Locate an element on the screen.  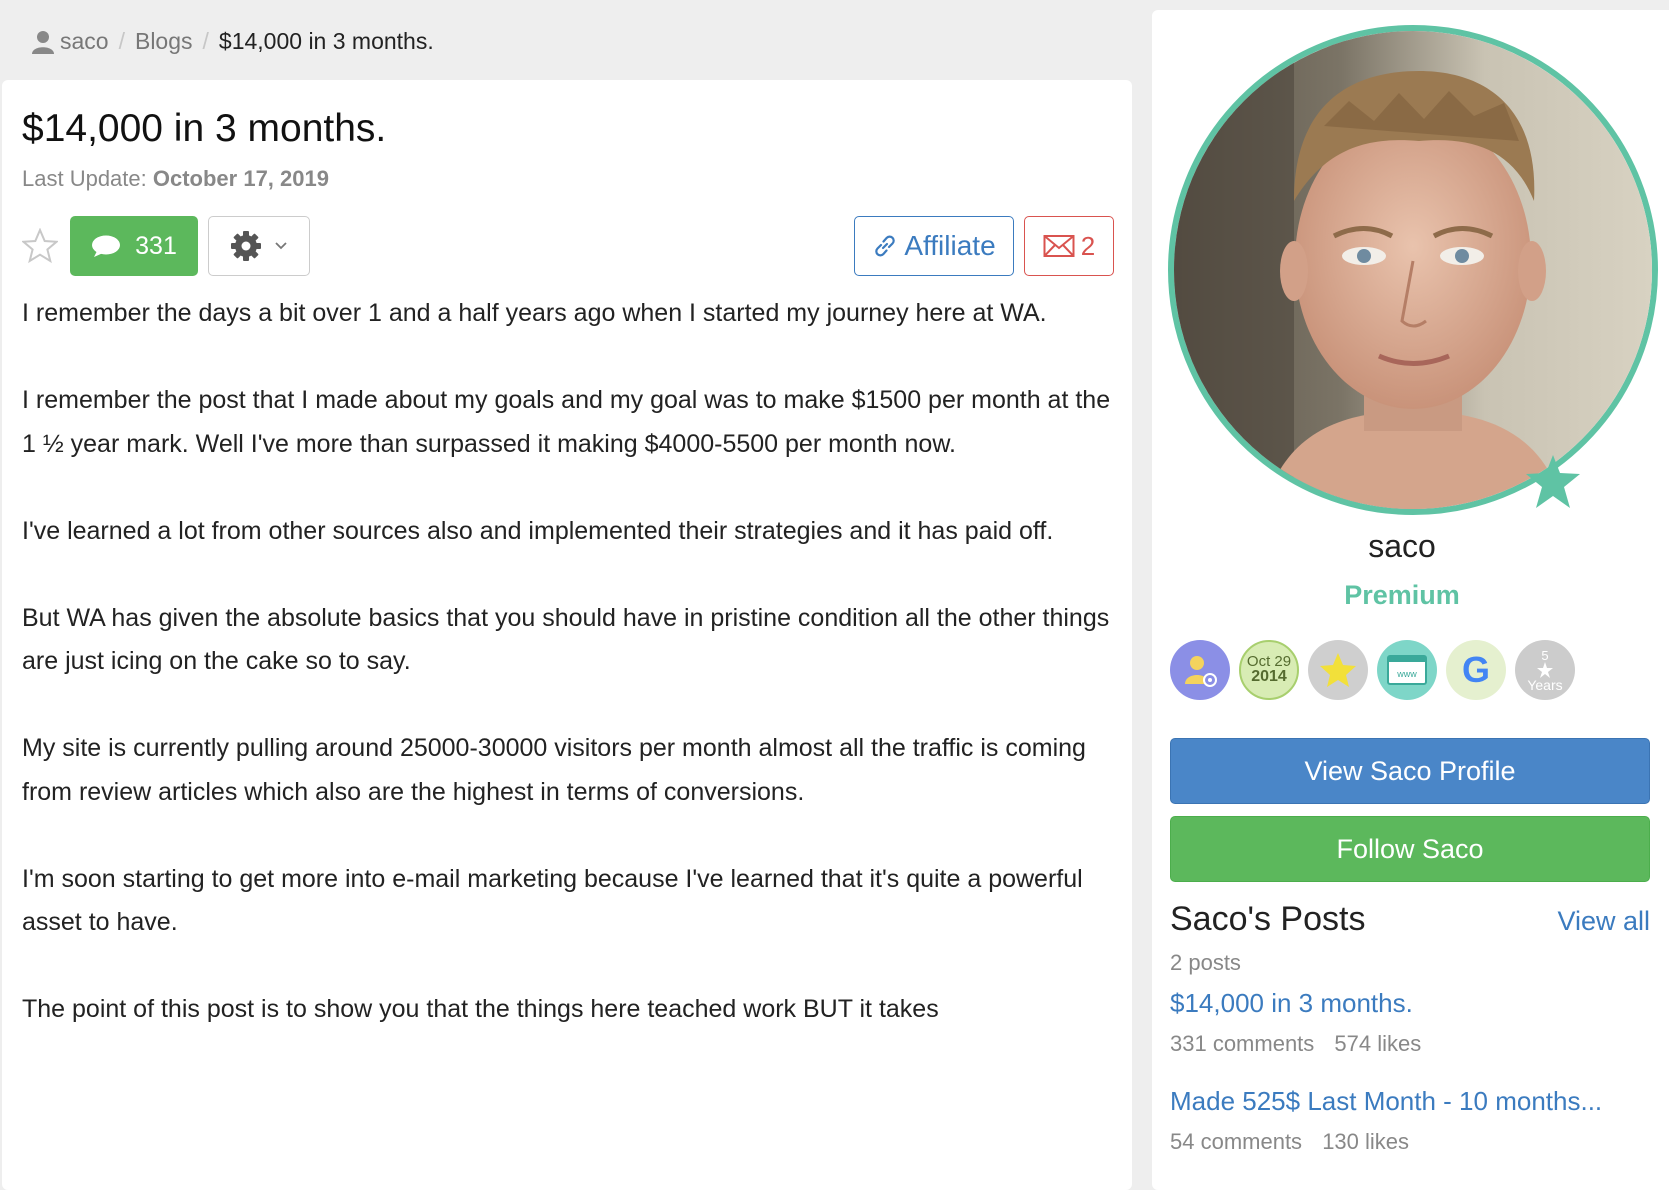
join-date-month: Oct 29 is located at coordinates (1269, 661).